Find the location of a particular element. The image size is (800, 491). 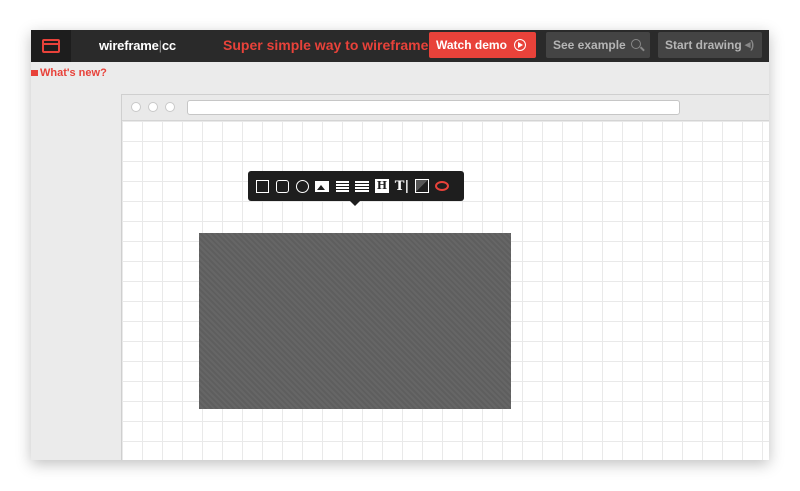

url-bar is located at coordinates (433, 107).